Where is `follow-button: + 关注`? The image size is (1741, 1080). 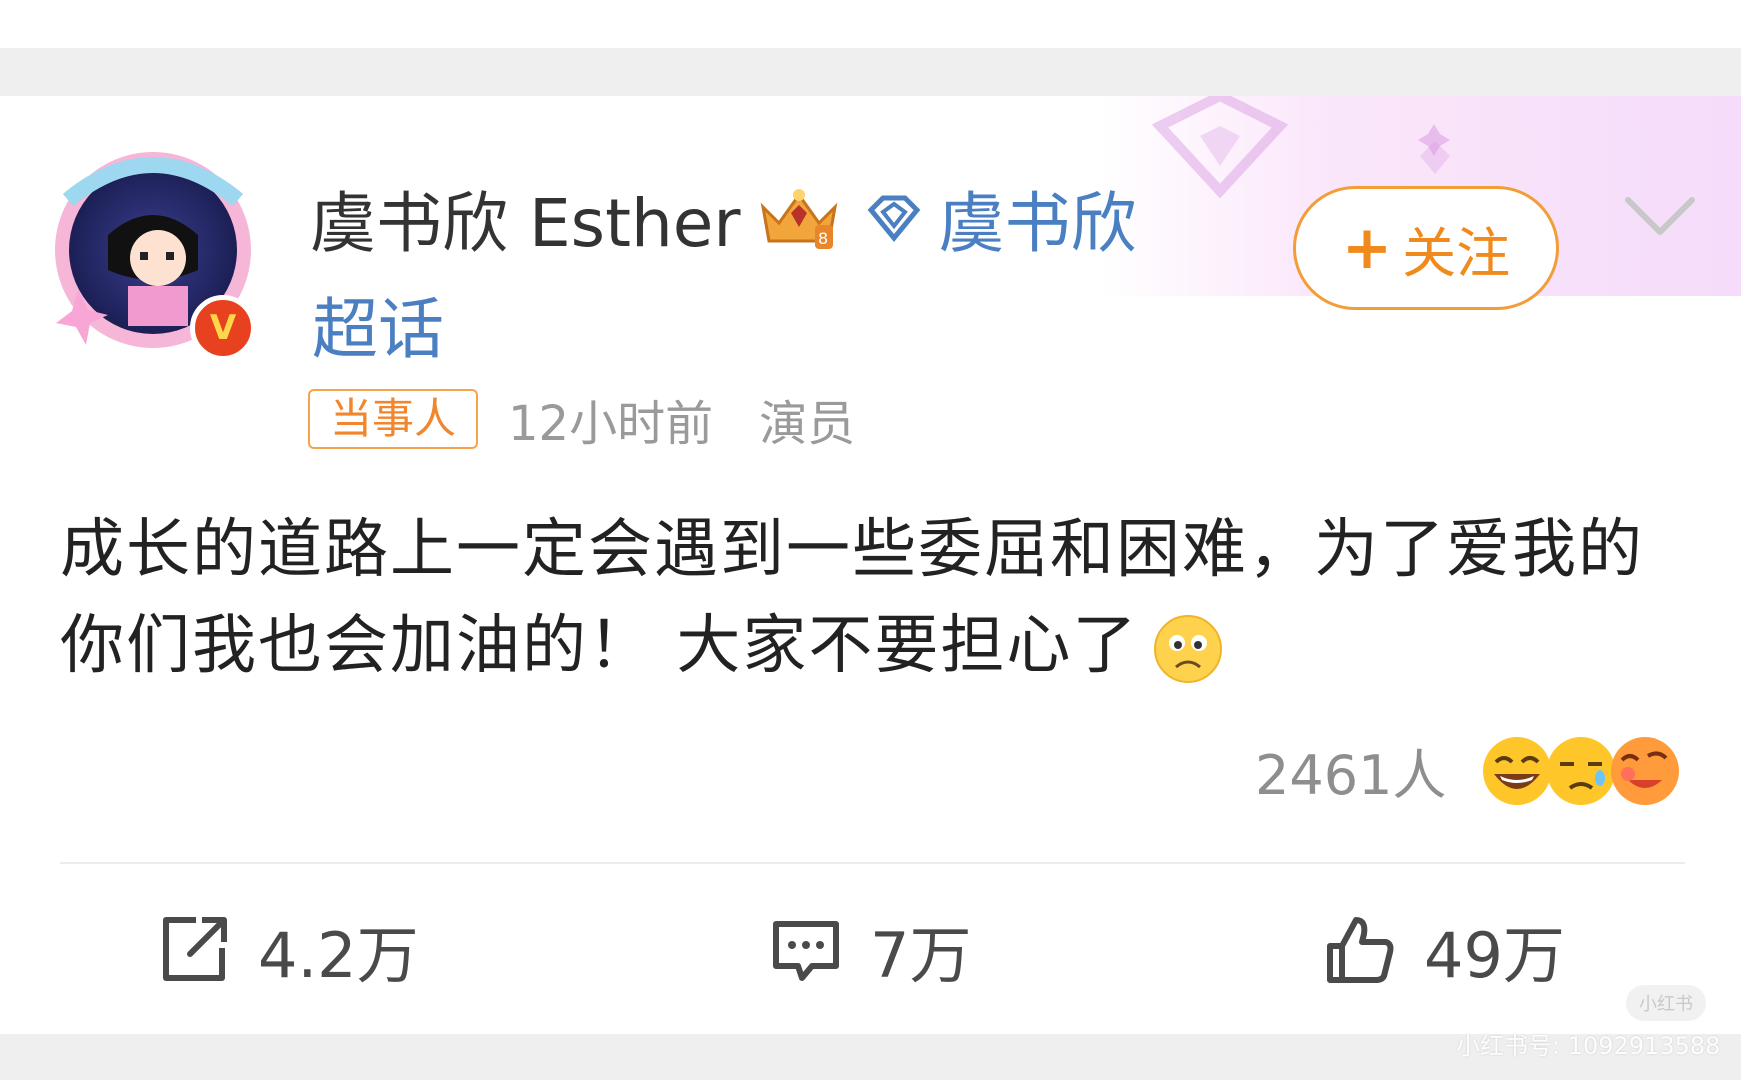
follow-button: + 关注 is located at coordinates (1426, 248).